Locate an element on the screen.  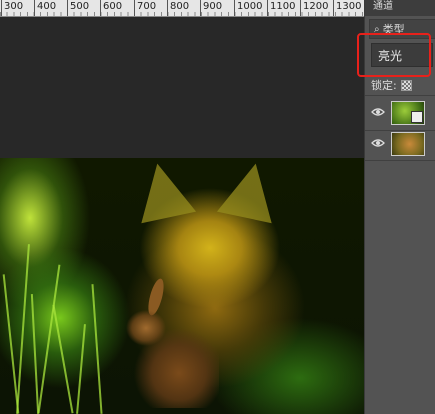
fox-ear-right is located at coordinates (250, 191).